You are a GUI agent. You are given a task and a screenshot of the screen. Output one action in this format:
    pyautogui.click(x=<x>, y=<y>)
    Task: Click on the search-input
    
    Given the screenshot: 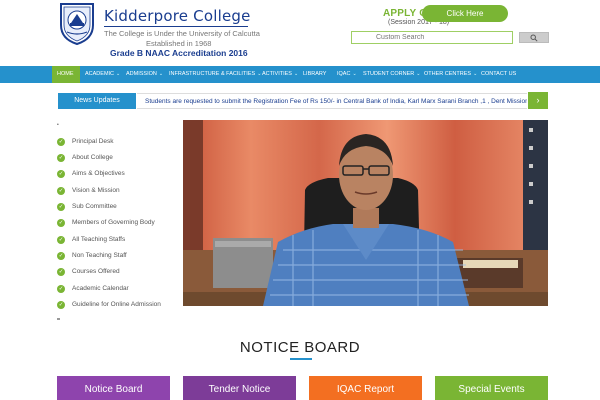 What is the action you would take?
    pyautogui.click(x=432, y=37)
    